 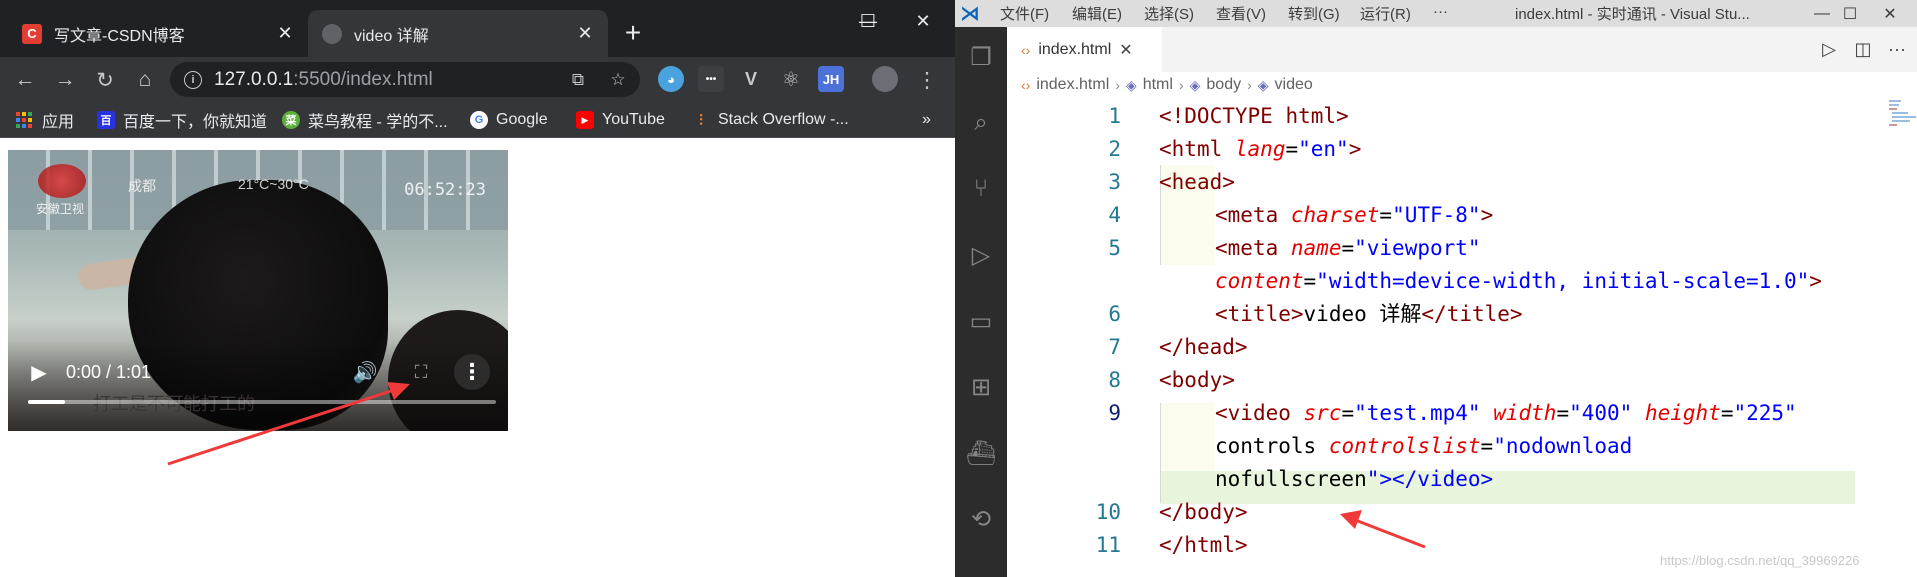 What do you see at coordinates (39, 372) in the screenshot?
I see `play-icon: ▶` at bounding box center [39, 372].